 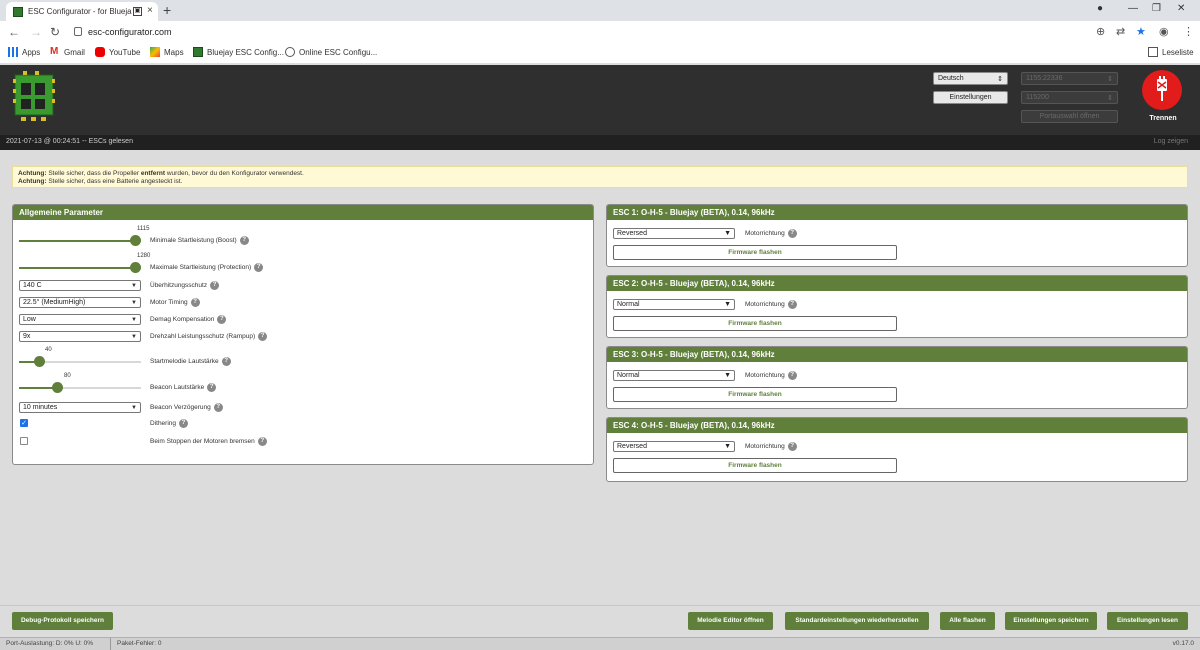 I want to click on browser-tab: ESC Configurator - for Blueja ▣ ×, so click(x=82, y=11).